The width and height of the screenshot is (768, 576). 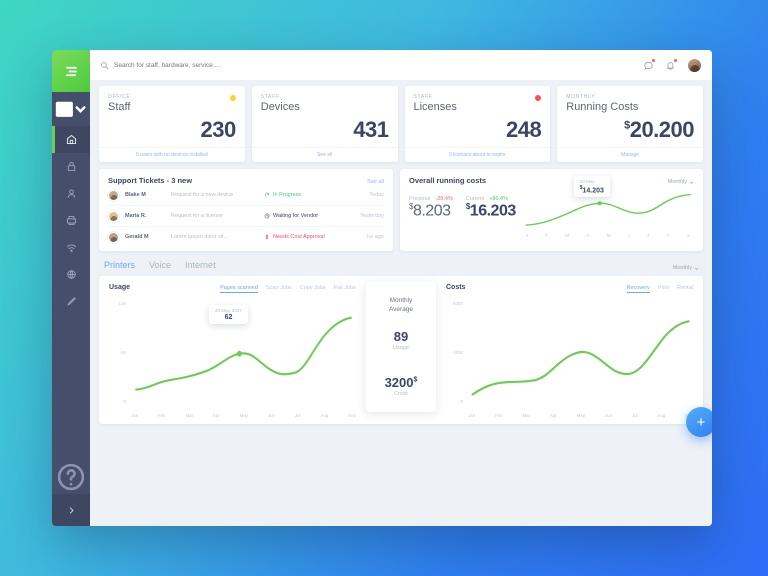 What do you see at coordinates (368, 65) in the screenshot?
I see `search-bar` at bounding box center [368, 65].